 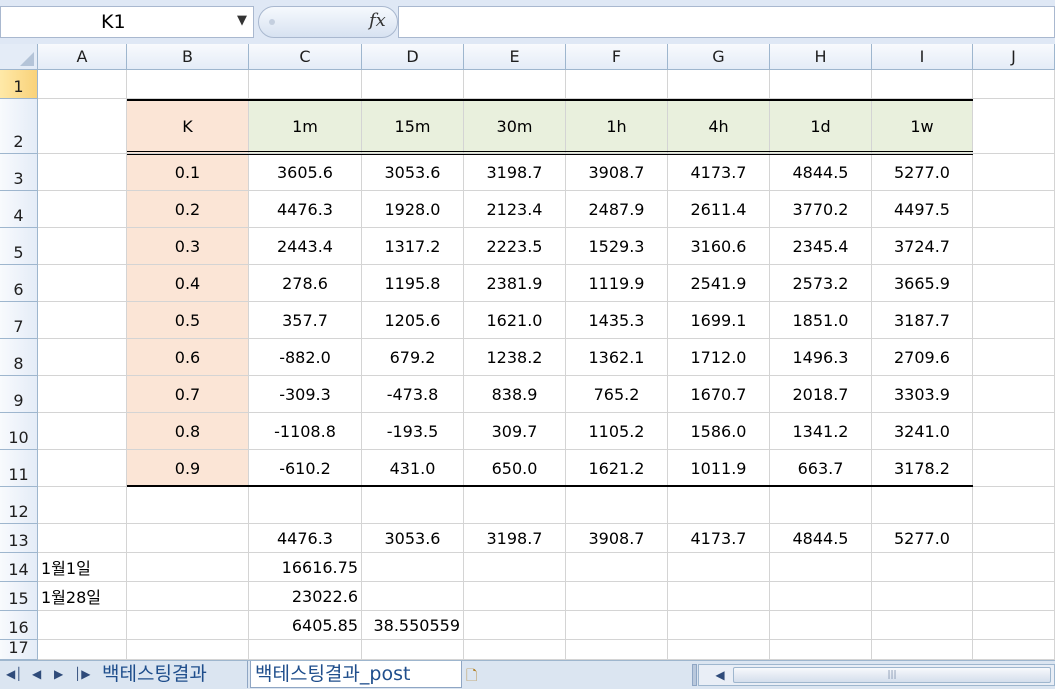 What do you see at coordinates (188, 320) in the screenshot?
I see `k-value-cell: 0.5` at bounding box center [188, 320].